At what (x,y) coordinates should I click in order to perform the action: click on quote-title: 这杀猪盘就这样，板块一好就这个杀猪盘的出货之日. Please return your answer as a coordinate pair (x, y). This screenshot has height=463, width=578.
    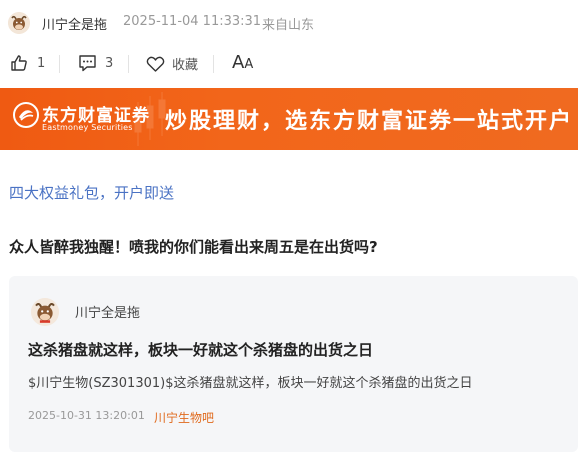
    Looking at the image, I should click on (200, 349).